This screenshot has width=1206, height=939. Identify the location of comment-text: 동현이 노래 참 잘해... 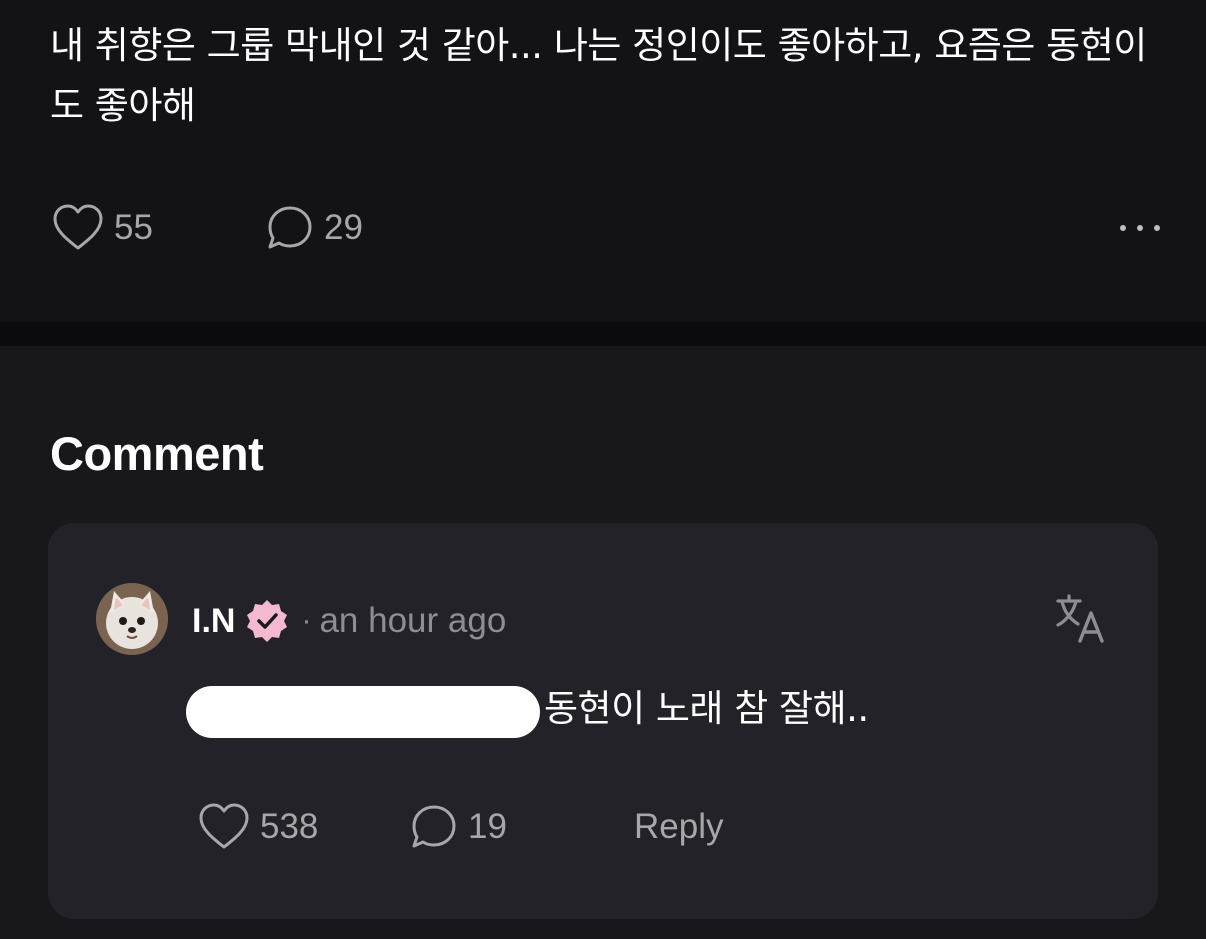
(706, 708).